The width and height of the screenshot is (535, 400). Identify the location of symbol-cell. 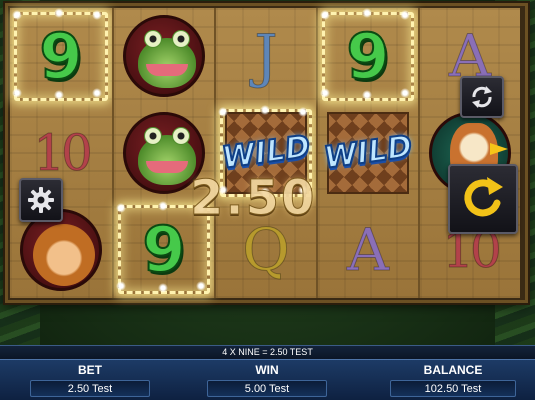
(164, 56).